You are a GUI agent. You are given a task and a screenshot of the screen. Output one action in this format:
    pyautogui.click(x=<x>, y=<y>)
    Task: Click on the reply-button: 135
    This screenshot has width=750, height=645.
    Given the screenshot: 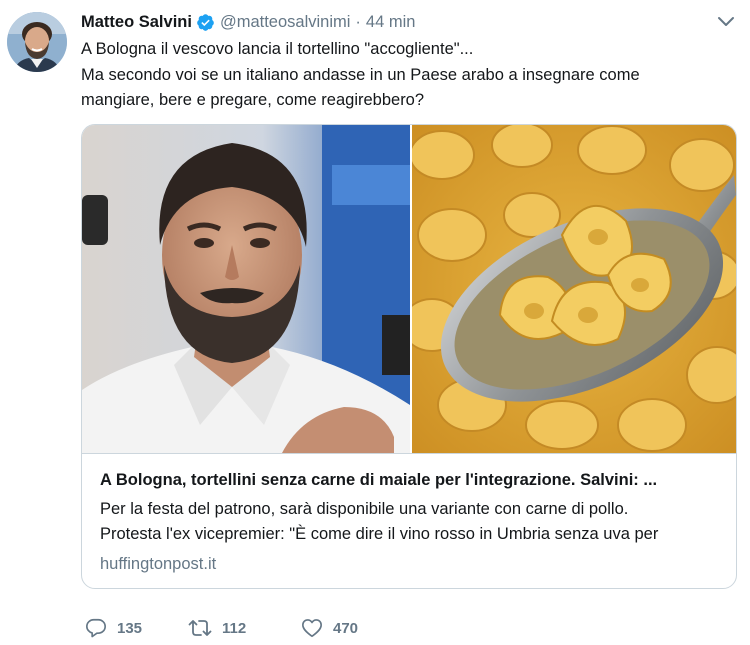 What is the action you would take?
    pyautogui.click(x=136, y=628)
    